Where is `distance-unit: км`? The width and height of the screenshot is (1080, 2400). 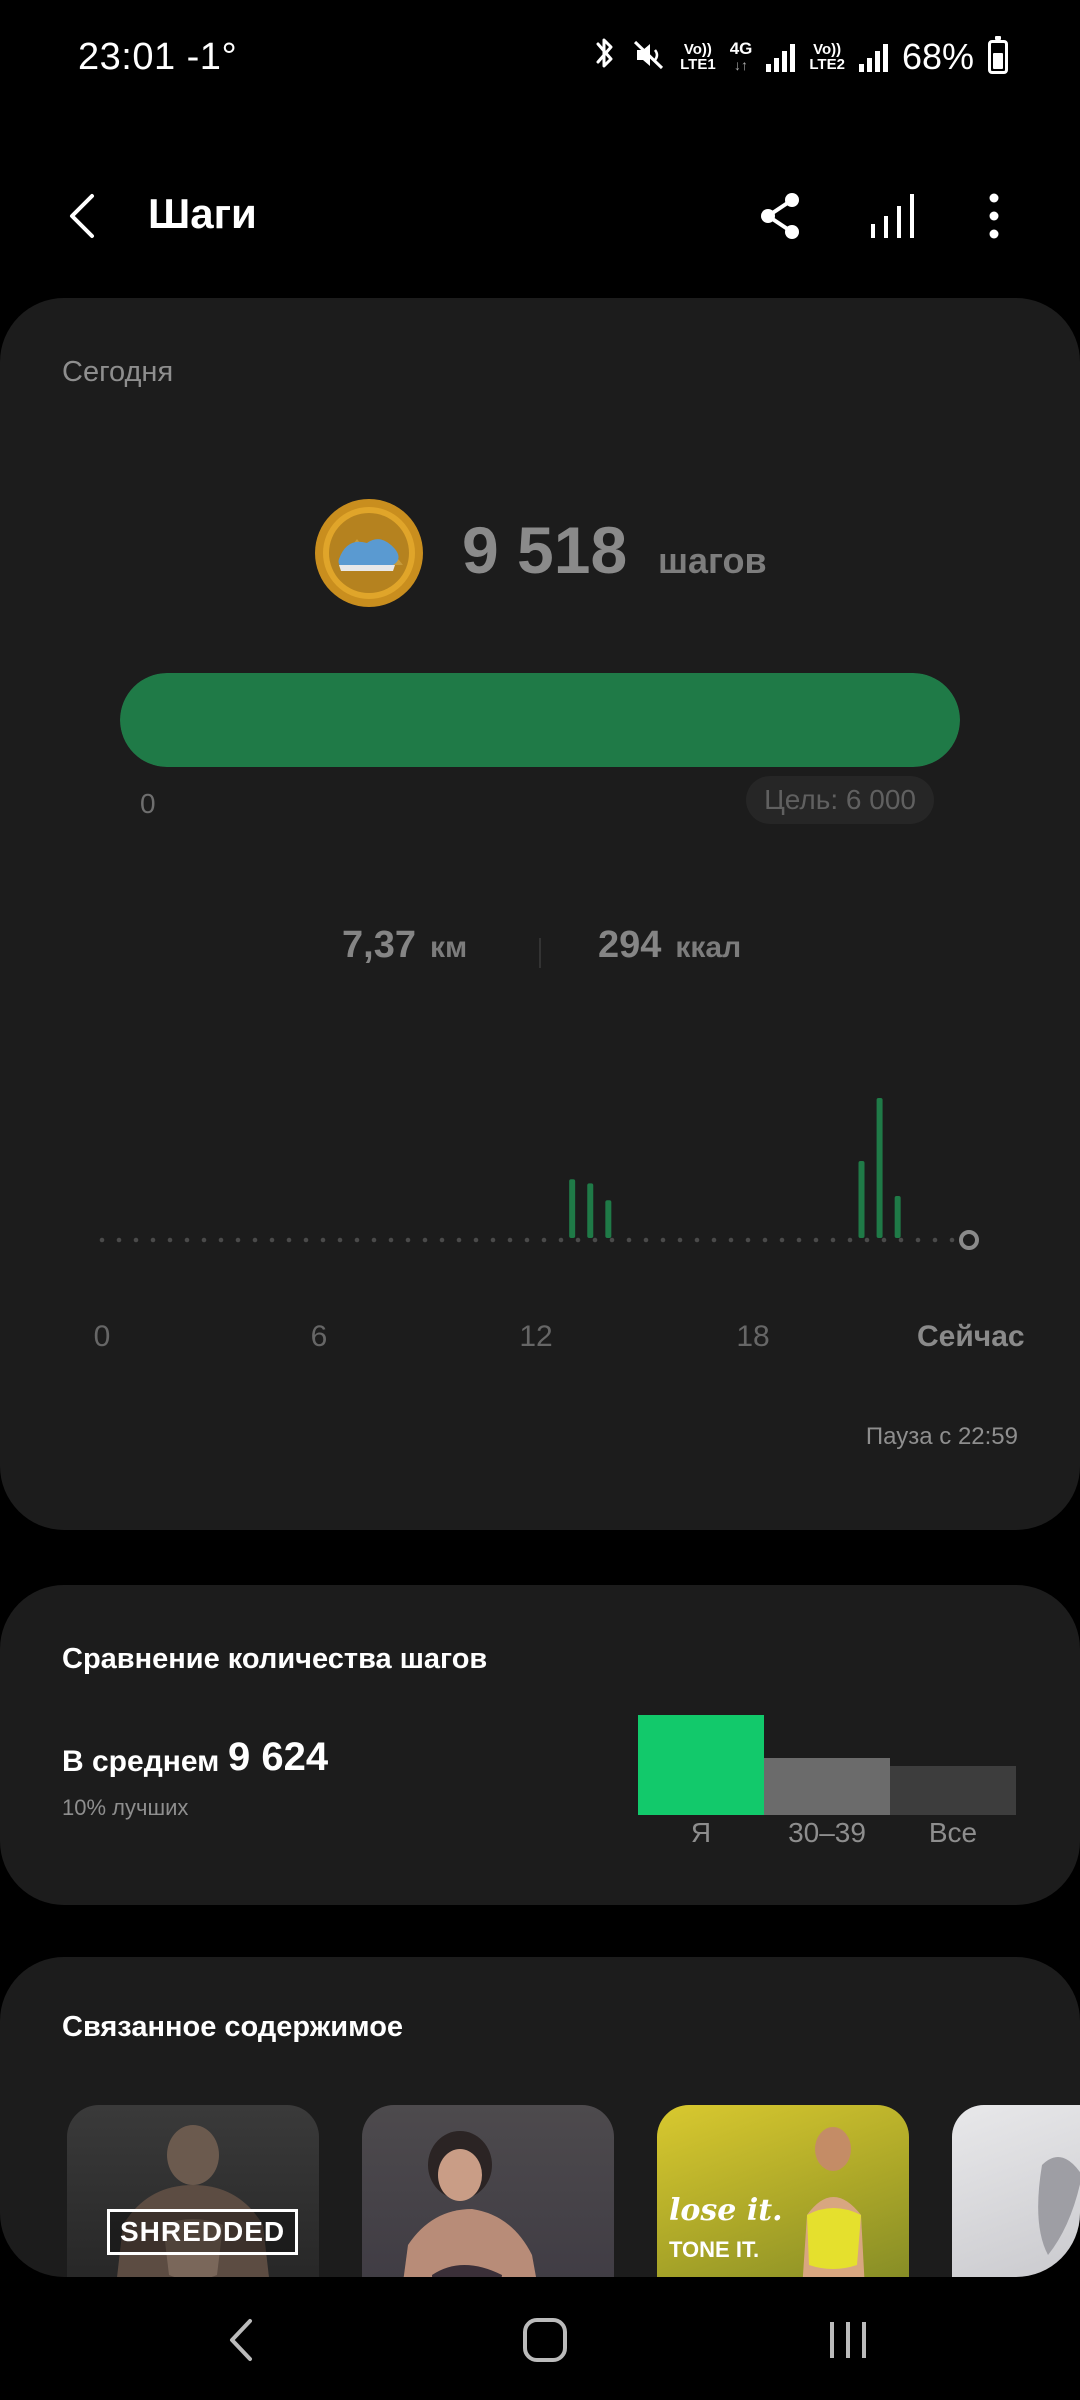
distance-unit: км is located at coordinates (448, 947).